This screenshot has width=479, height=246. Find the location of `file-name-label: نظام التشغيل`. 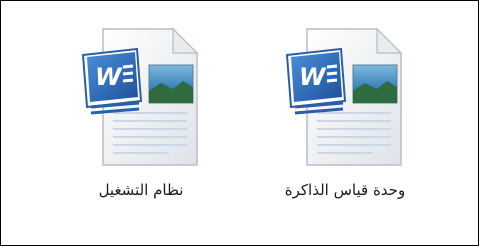

file-name-label: نظام التشغيل is located at coordinates (141, 190).